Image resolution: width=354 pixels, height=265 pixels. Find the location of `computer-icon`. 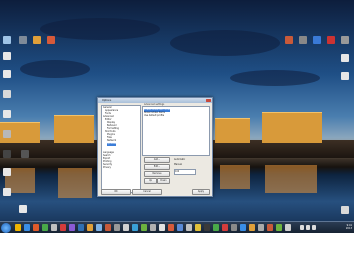

computer-icon is located at coordinates (7, 40).